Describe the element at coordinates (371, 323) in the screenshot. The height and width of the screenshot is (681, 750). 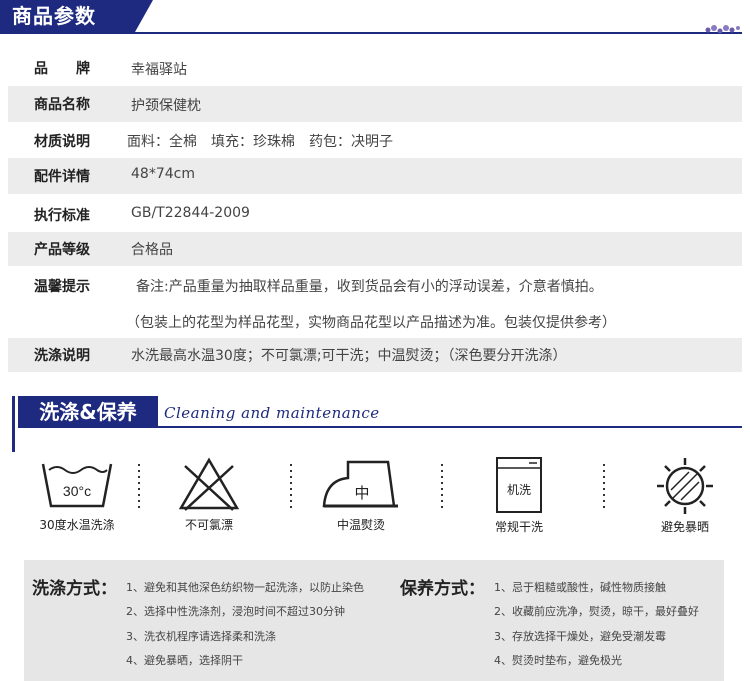
I see `spec-value-note: （包装上的花型为样品花型，实物商品花型以产品描述为准。包装仅提供参考）` at that location.